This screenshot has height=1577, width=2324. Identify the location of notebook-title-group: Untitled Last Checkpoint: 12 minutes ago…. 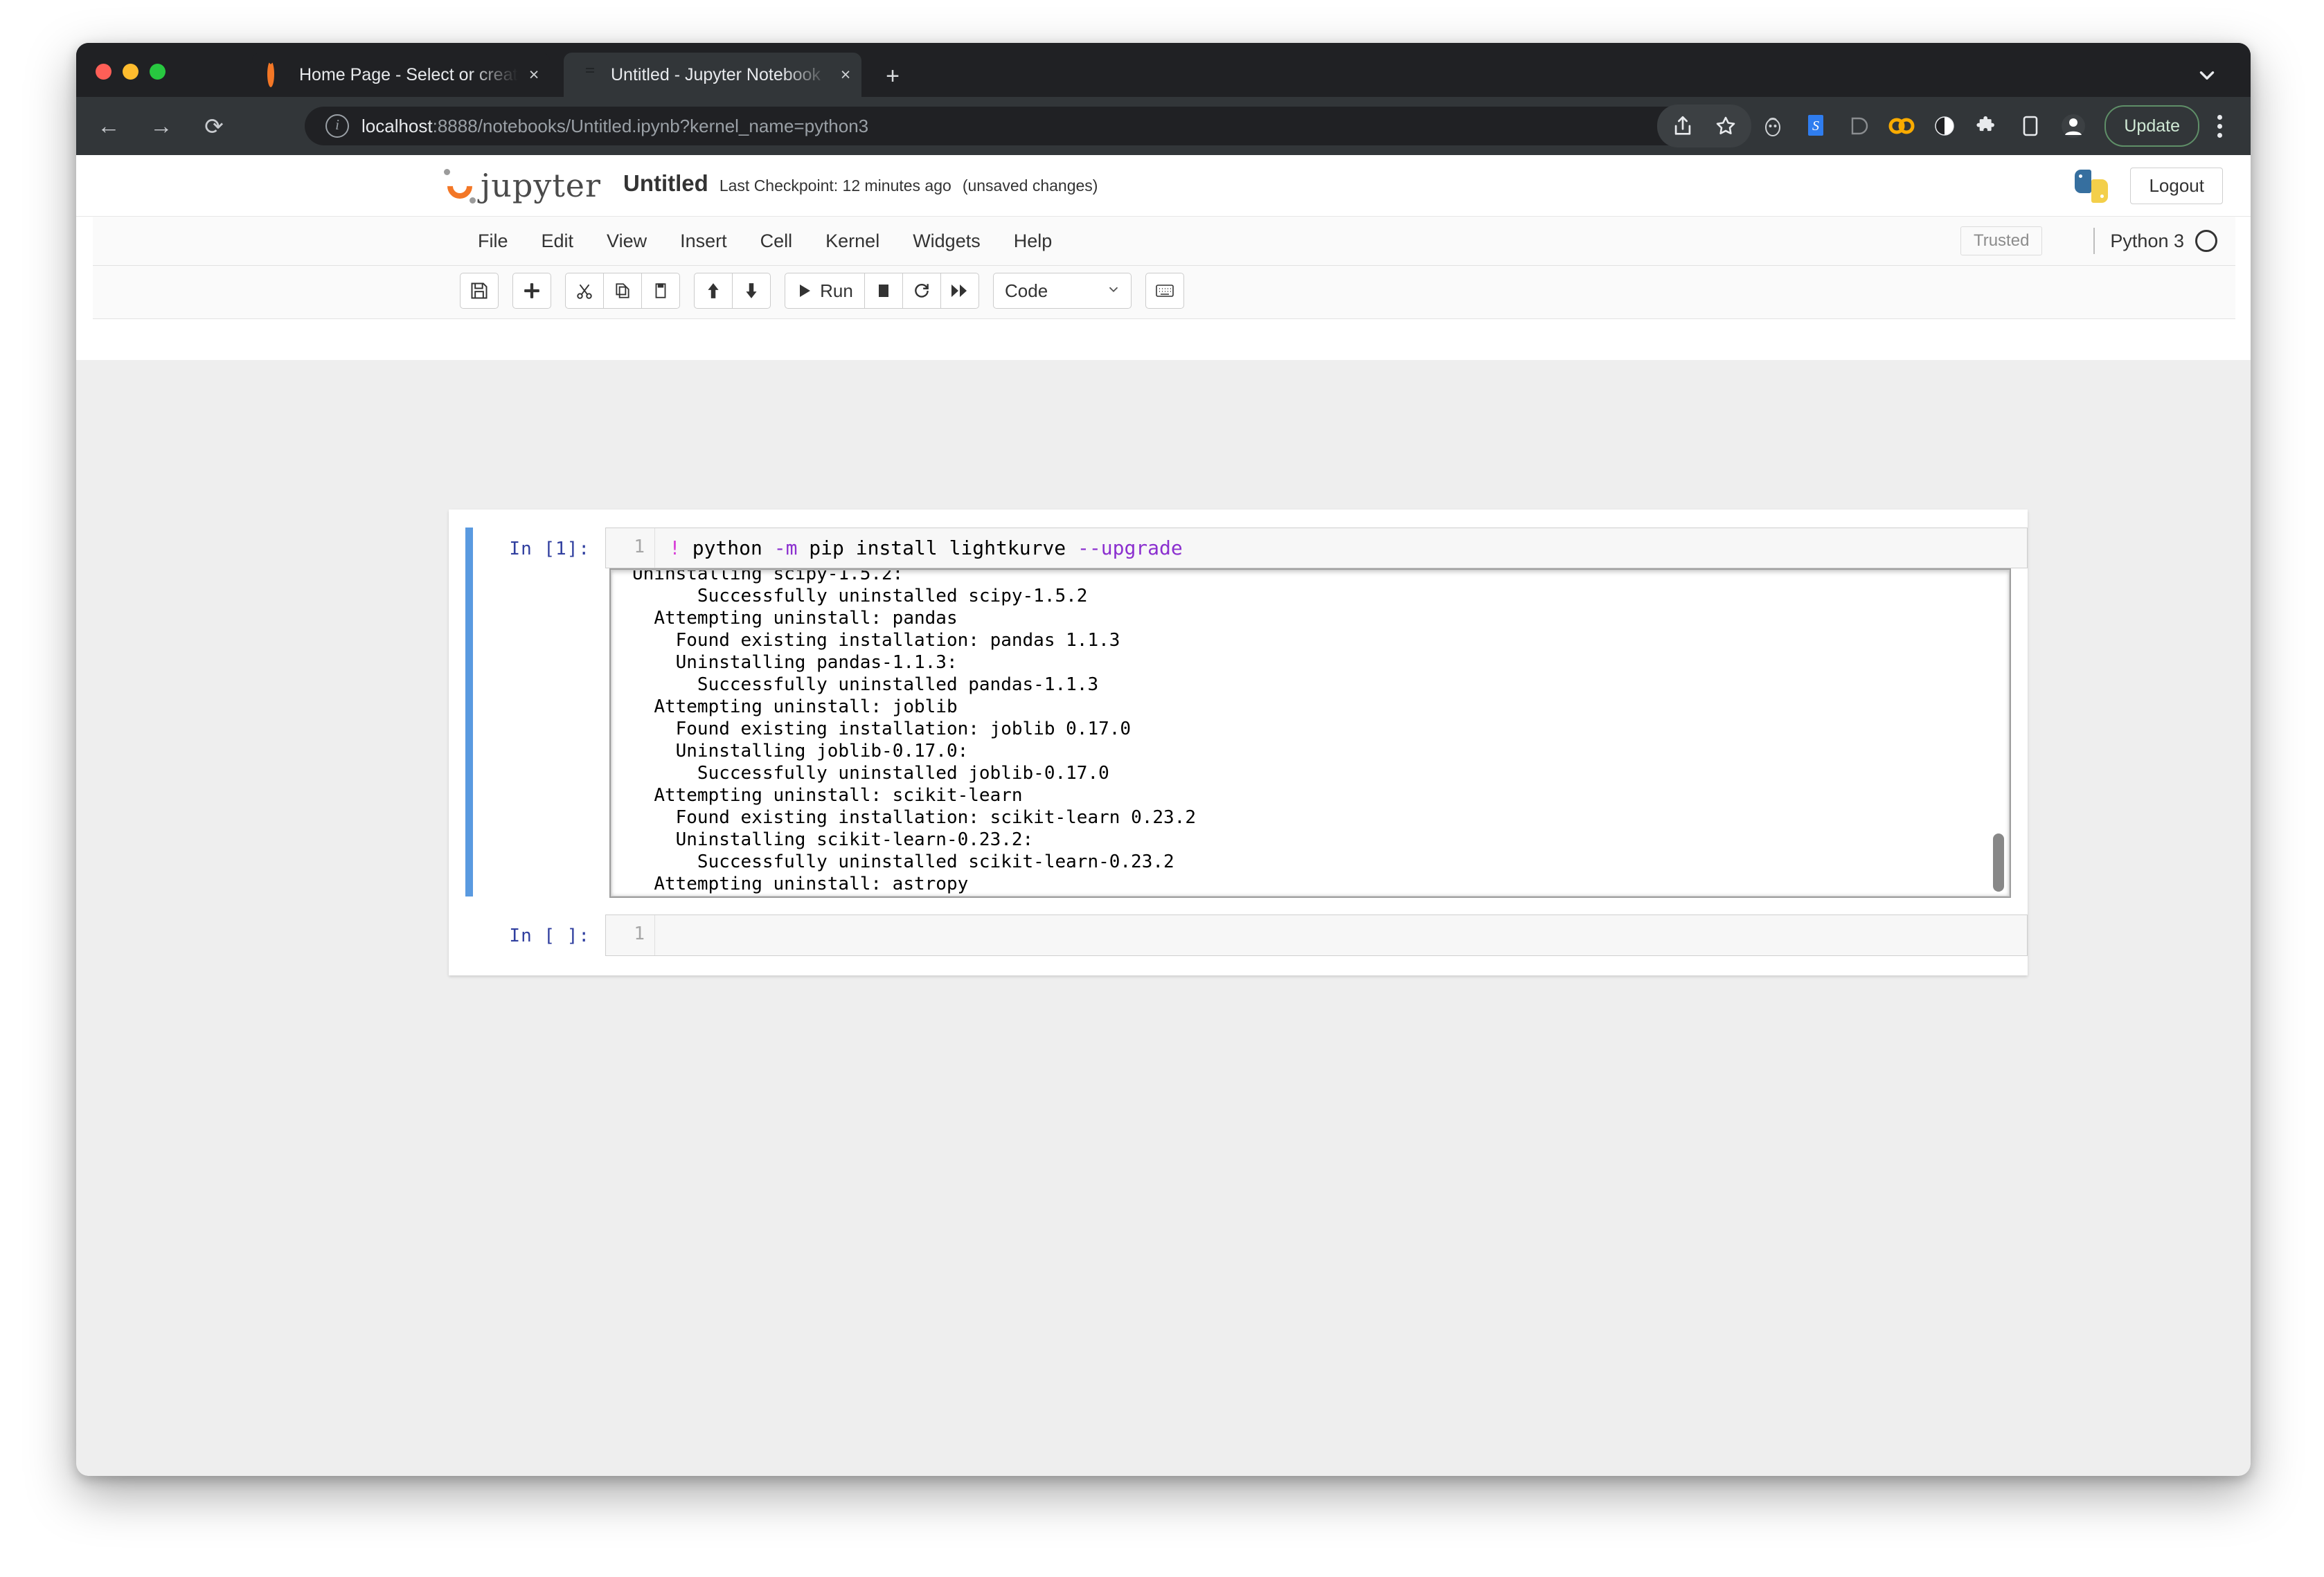
(860, 183).